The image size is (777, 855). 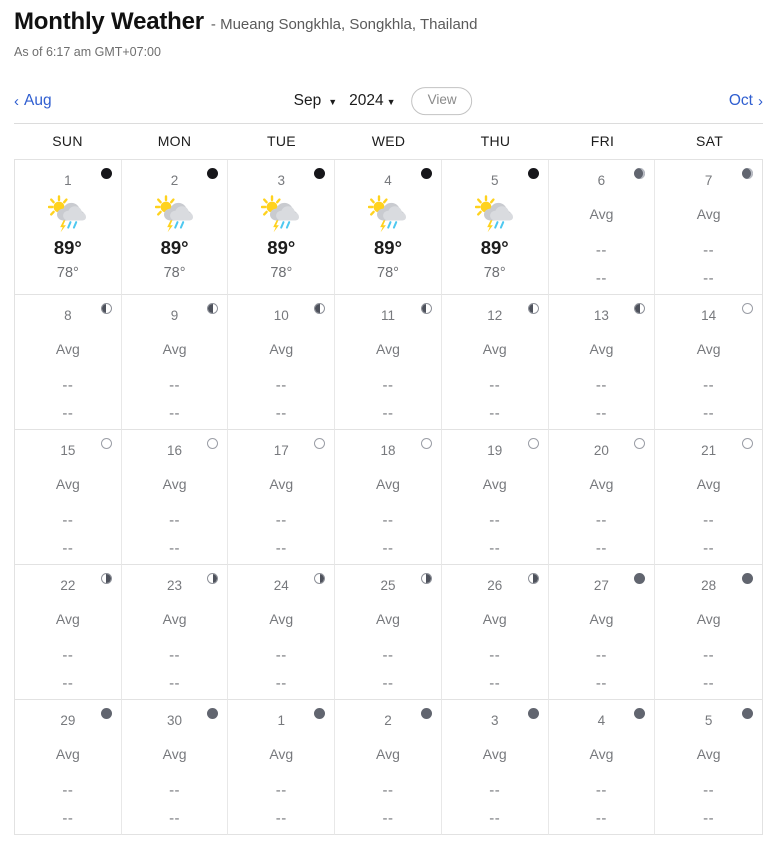 What do you see at coordinates (708, 767) in the screenshot?
I see `calendar-day-cell: 5 Avg -- --` at bounding box center [708, 767].